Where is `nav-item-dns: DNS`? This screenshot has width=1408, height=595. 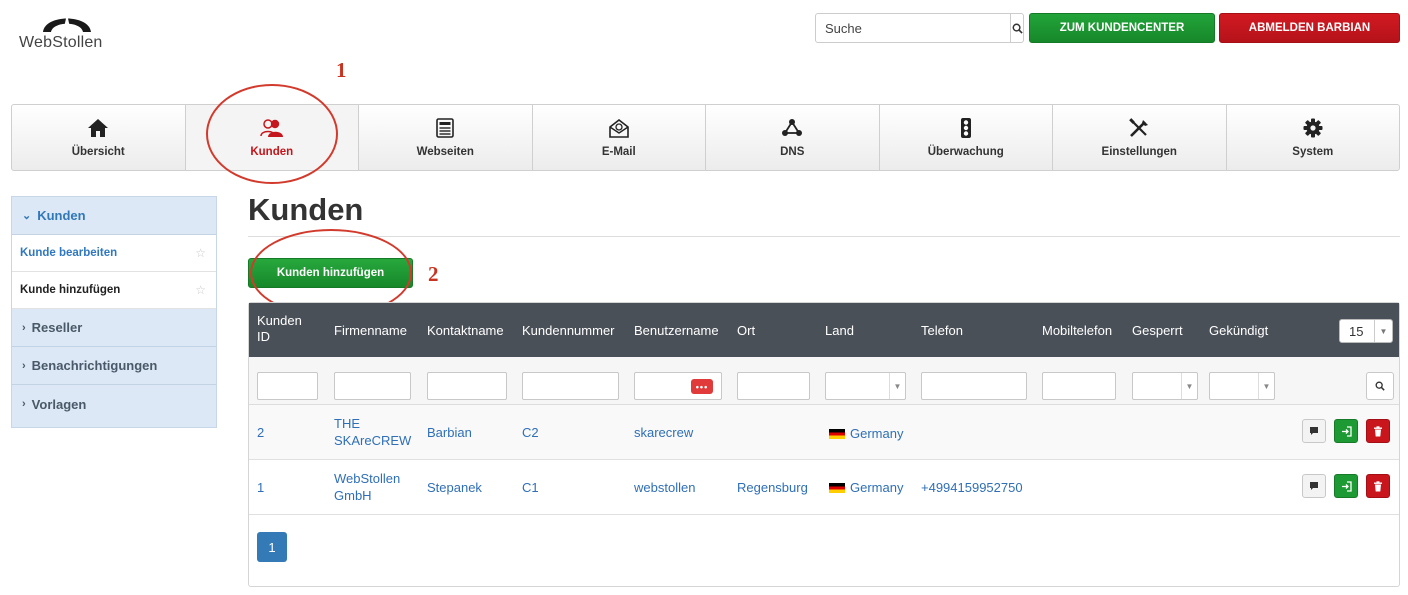
nav-item-dns: DNS is located at coordinates (793, 137).